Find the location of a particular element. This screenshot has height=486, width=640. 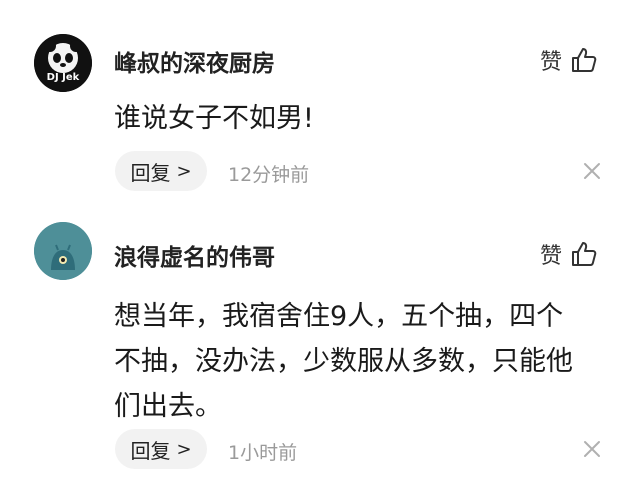

panda-avatar-icon is located at coordinates (63, 63).